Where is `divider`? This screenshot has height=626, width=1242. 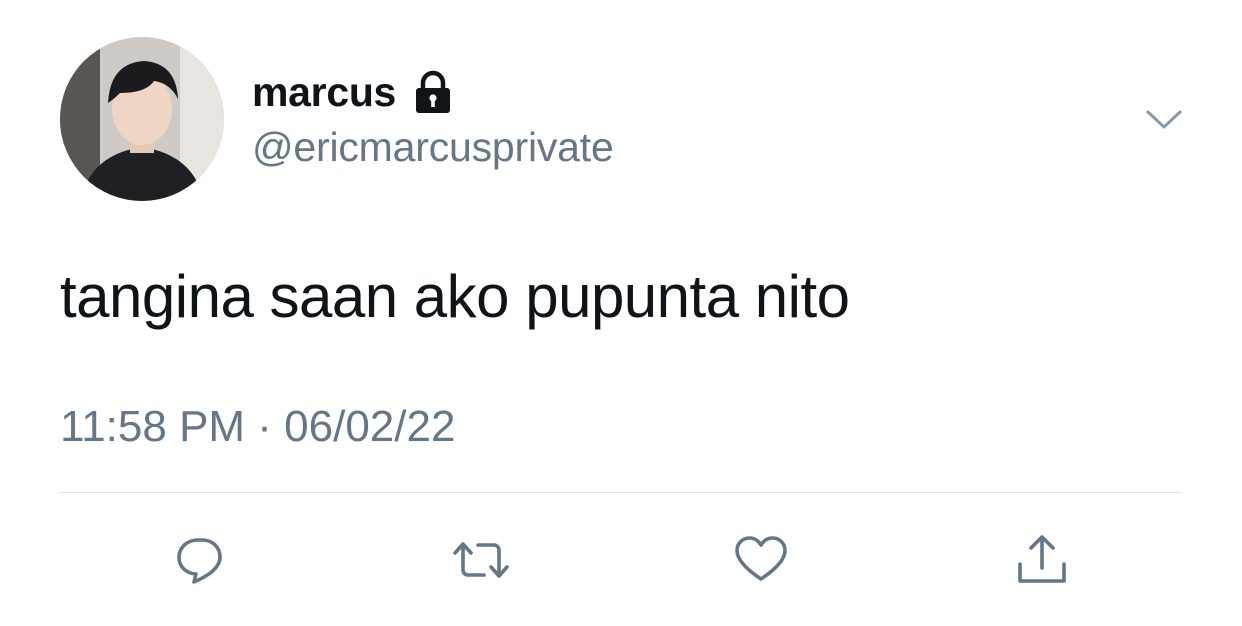 divider is located at coordinates (621, 492).